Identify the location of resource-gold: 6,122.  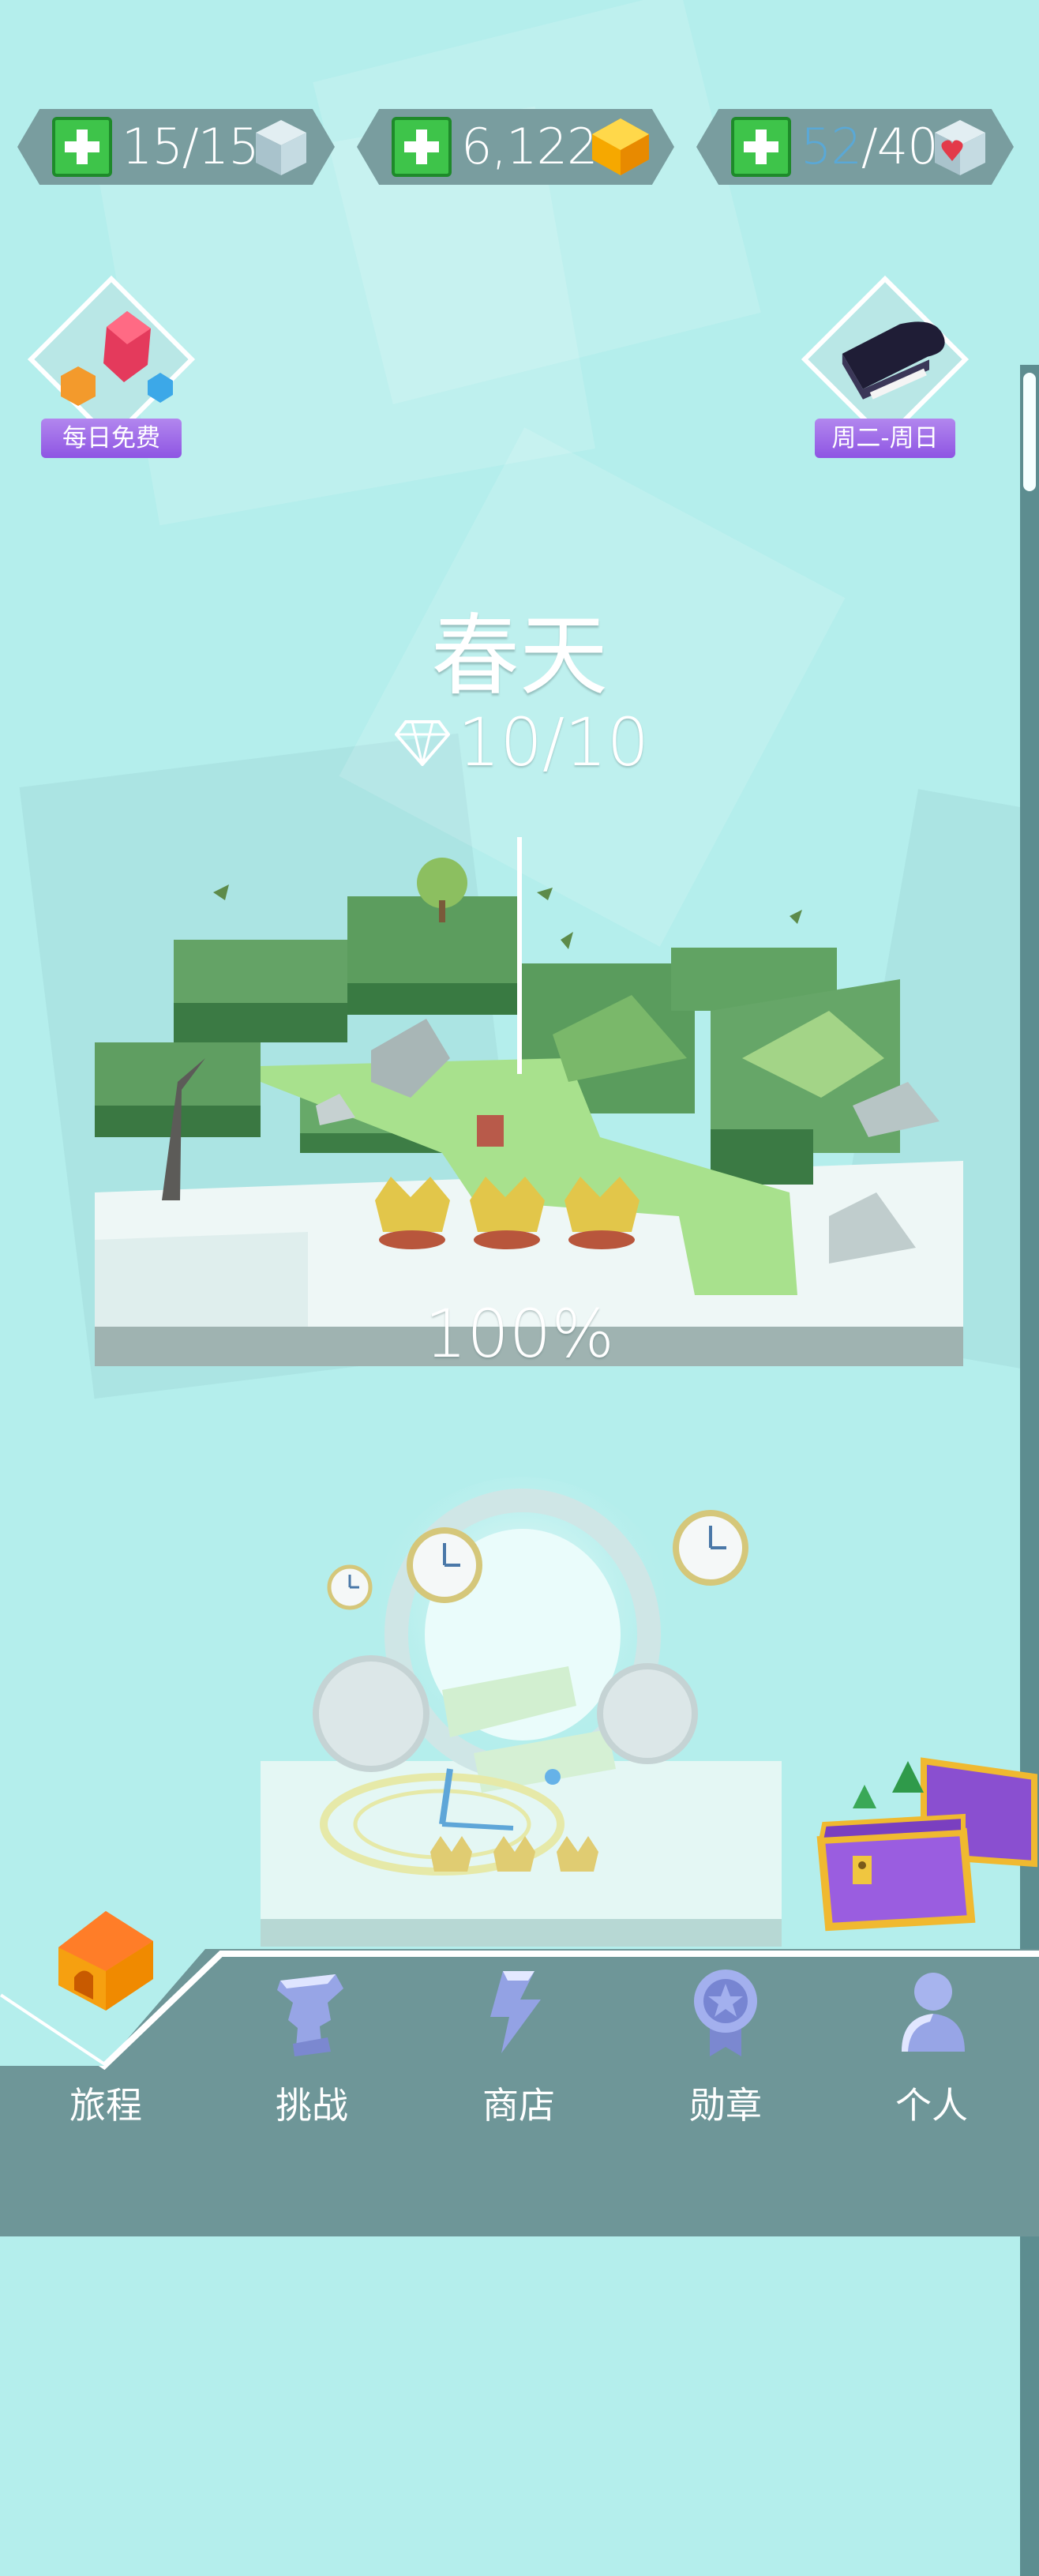
(515, 147).